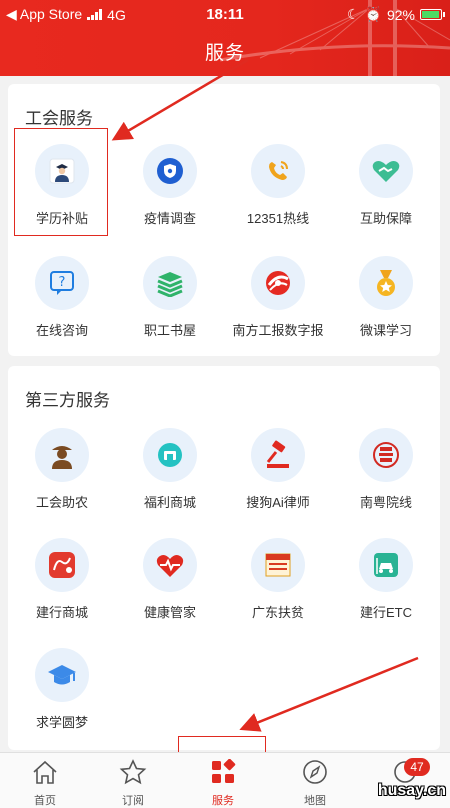 The width and height of the screenshot is (450, 808). Describe the element at coordinates (62, 311) in the screenshot. I see `service-online-consult: ? 在线咨询` at that location.